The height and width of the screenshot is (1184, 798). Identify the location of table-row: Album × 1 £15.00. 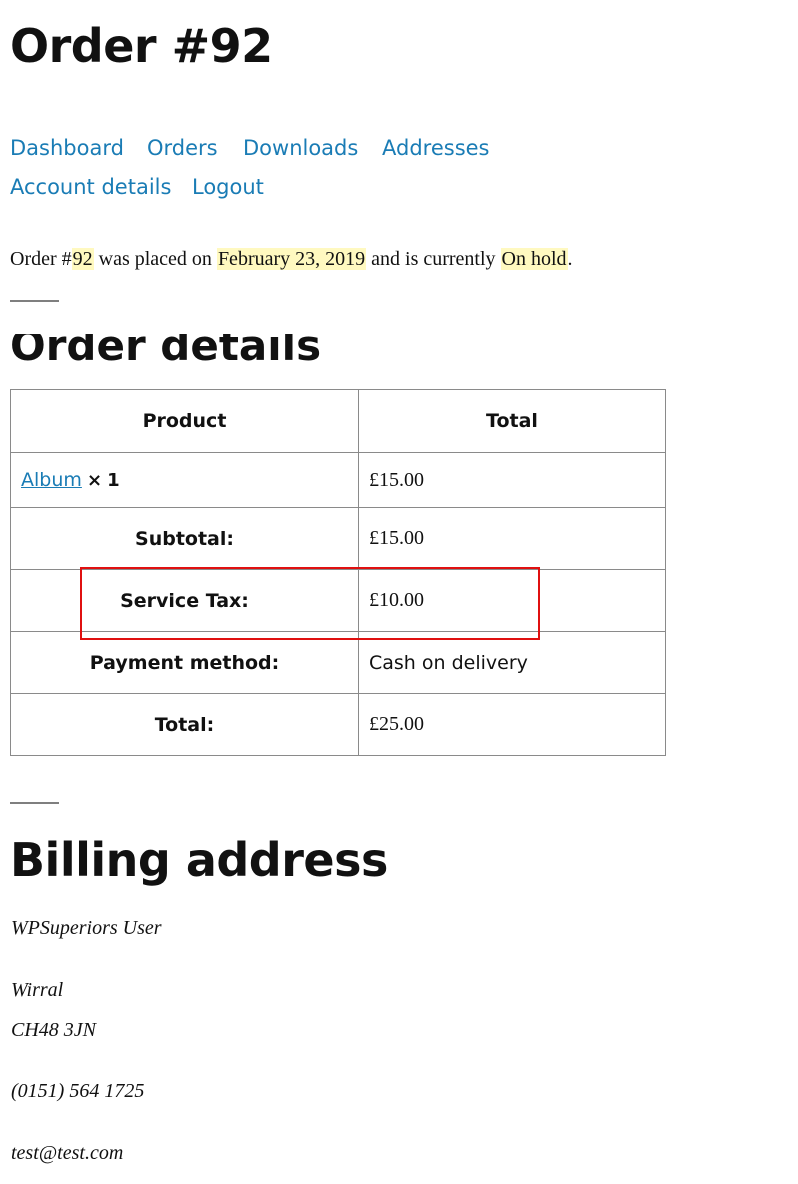
(338, 480).